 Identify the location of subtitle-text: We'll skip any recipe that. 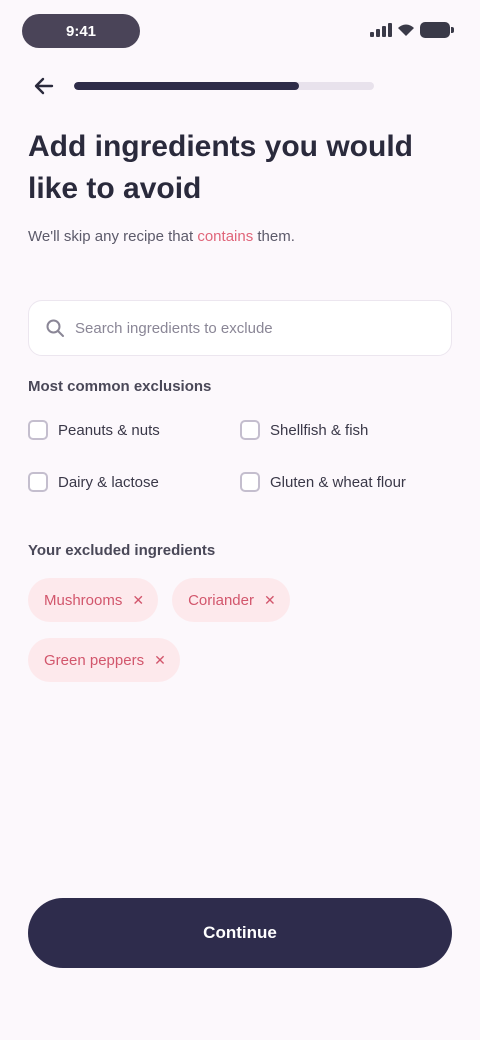
(113, 236).